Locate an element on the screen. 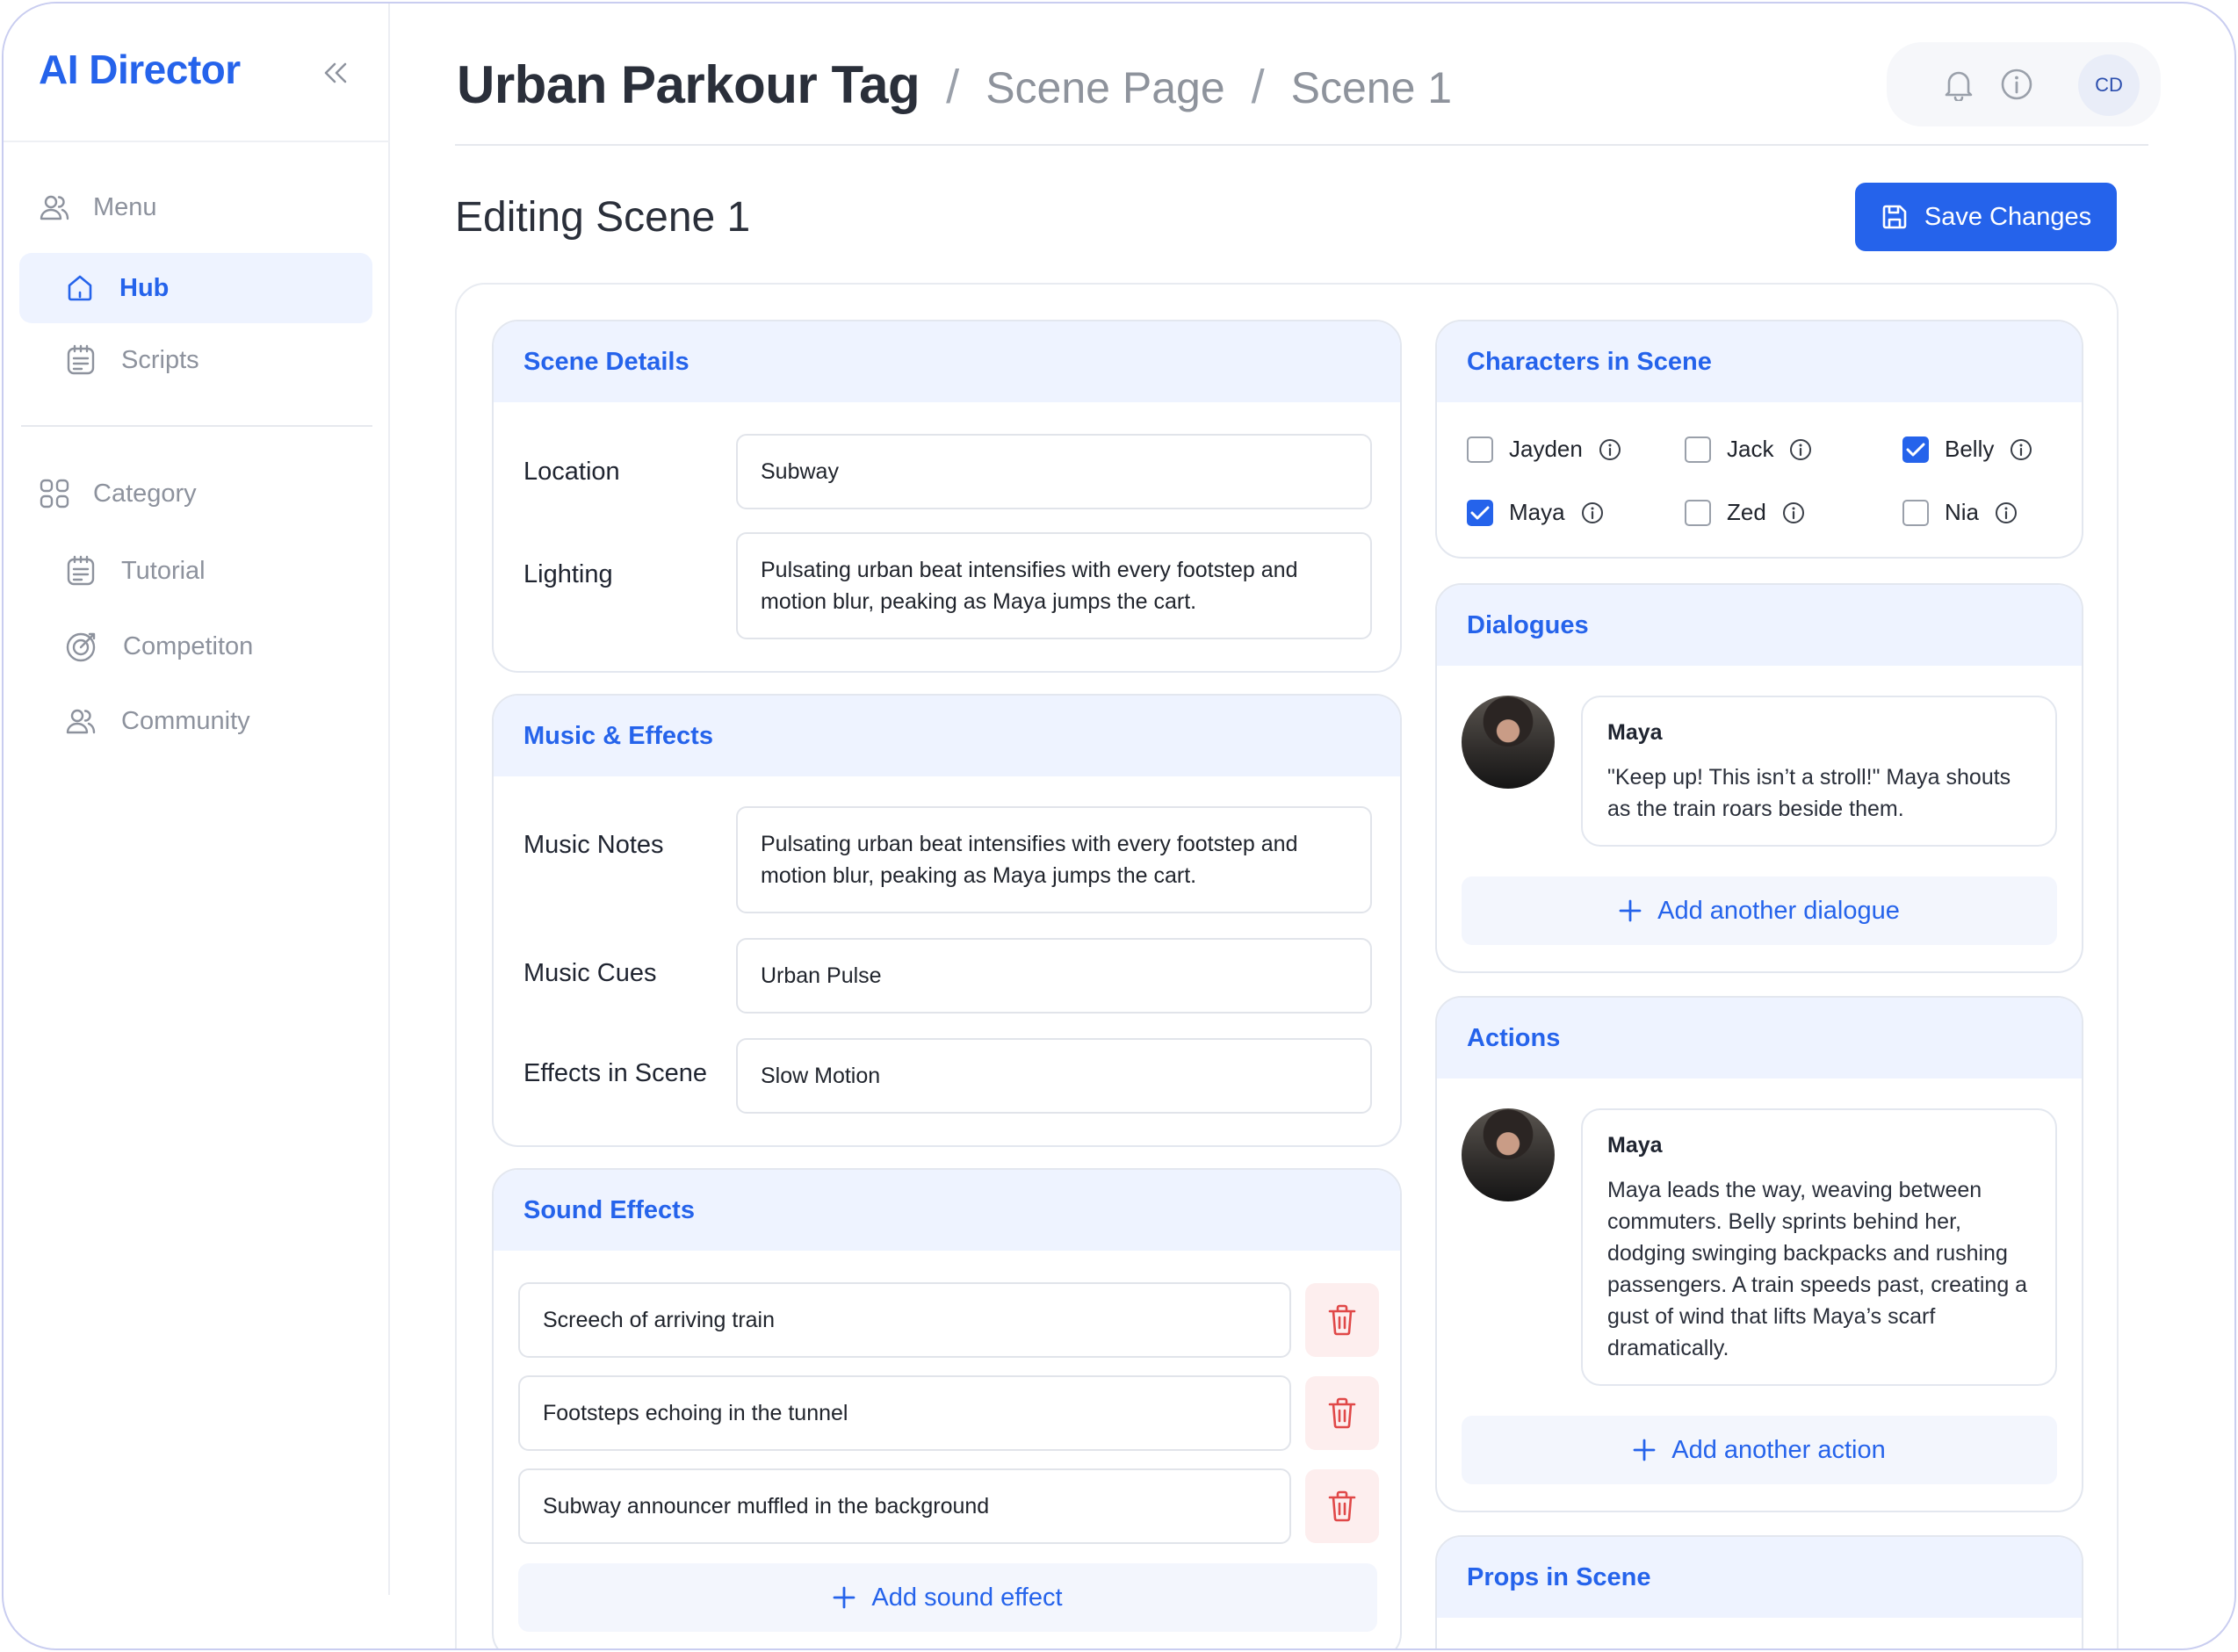 The height and width of the screenshot is (1652, 2238). card-heading: Characters in Scene is located at coordinates (1759, 361).